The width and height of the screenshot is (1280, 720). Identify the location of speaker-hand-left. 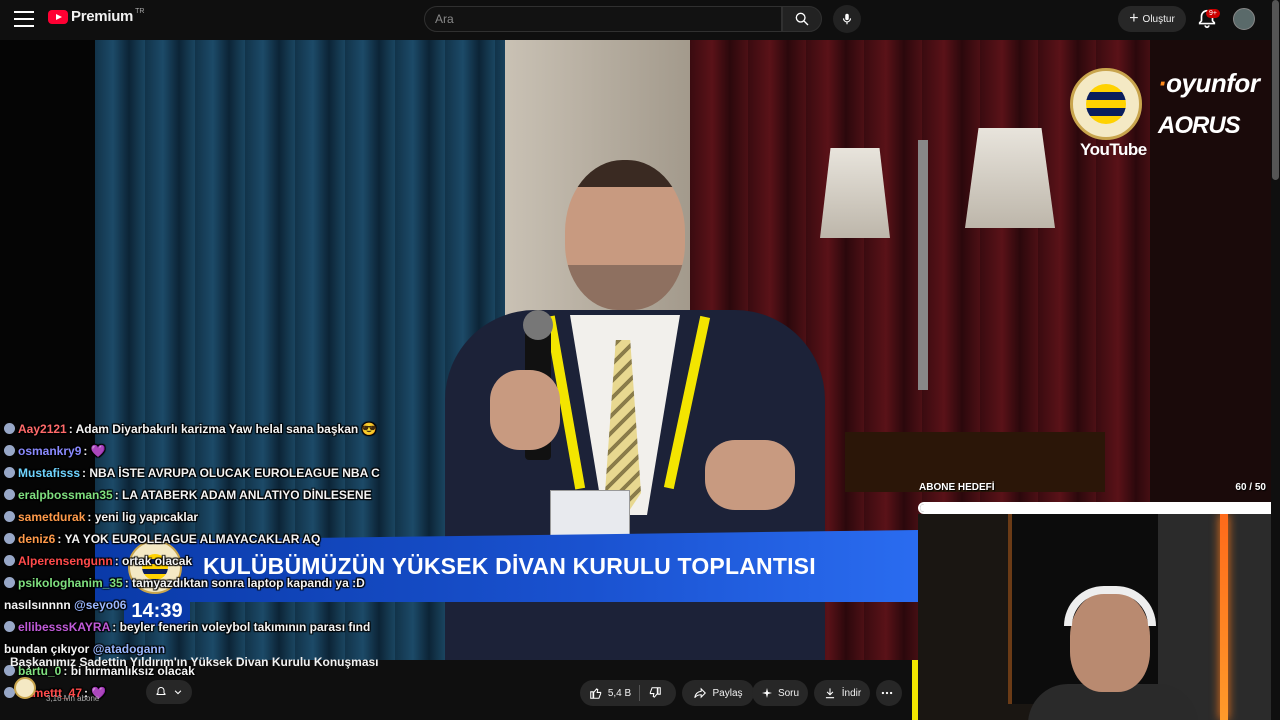
(525, 410).